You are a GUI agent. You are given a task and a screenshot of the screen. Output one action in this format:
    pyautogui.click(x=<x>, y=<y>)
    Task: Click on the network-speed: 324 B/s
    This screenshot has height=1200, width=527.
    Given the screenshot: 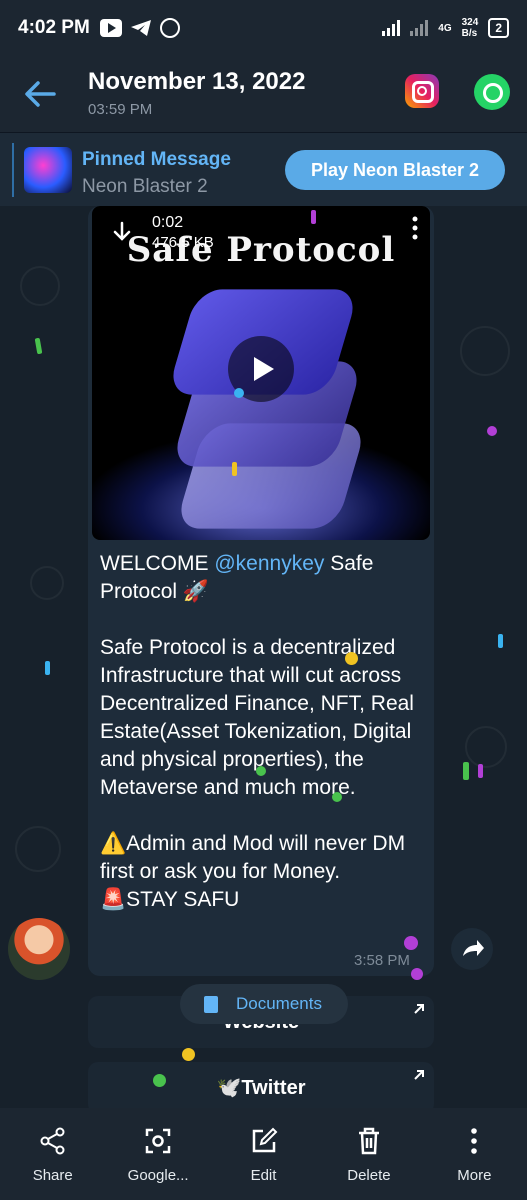 What is the action you would take?
    pyautogui.click(x=470, y=28)
    